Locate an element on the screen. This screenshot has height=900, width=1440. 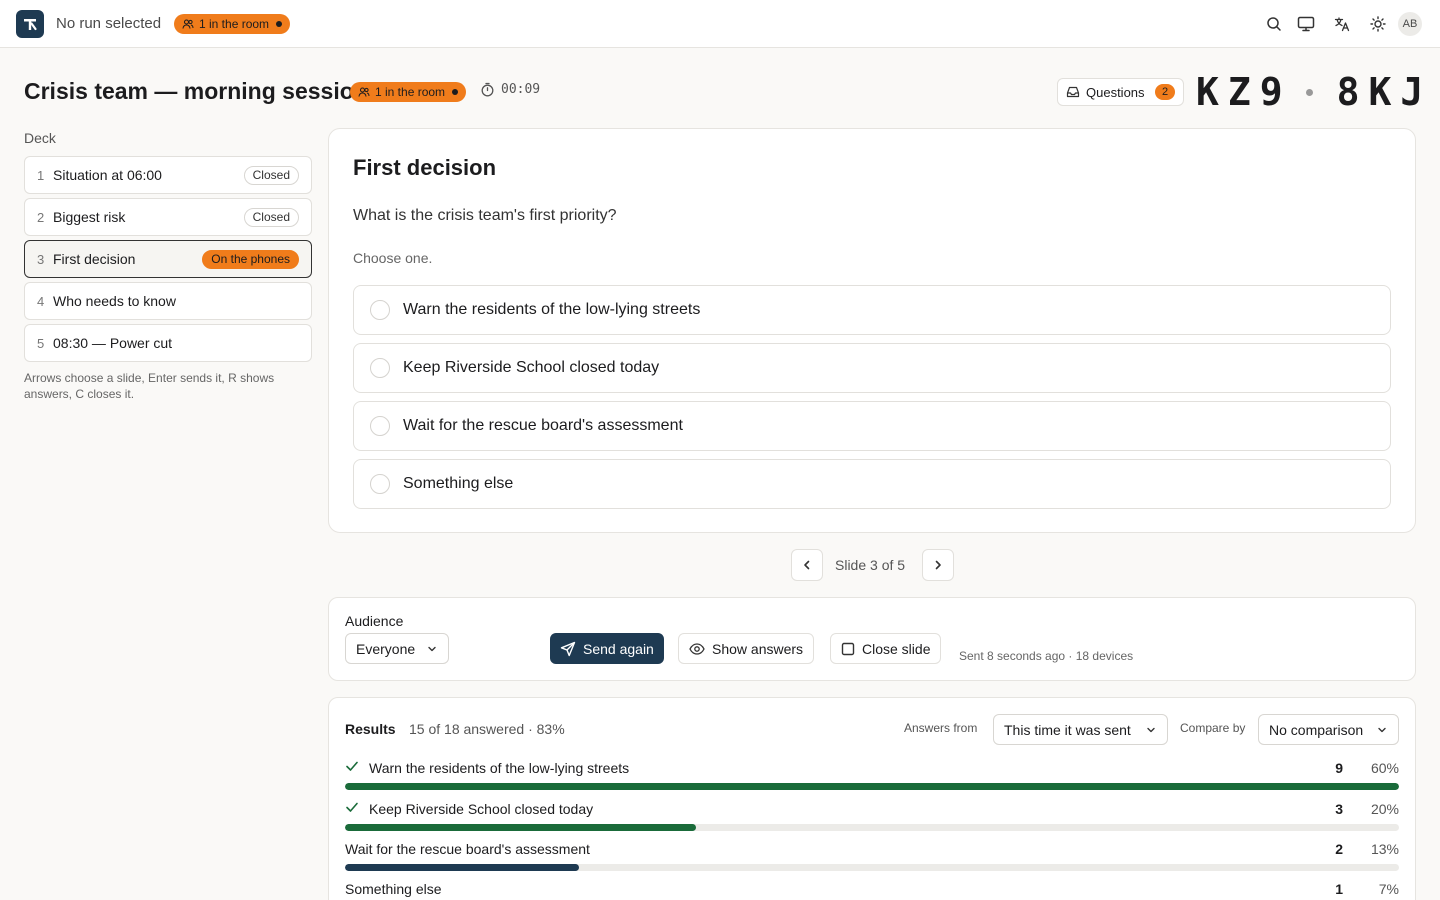
result-count: 1 is located at coordinates (1339, 889).